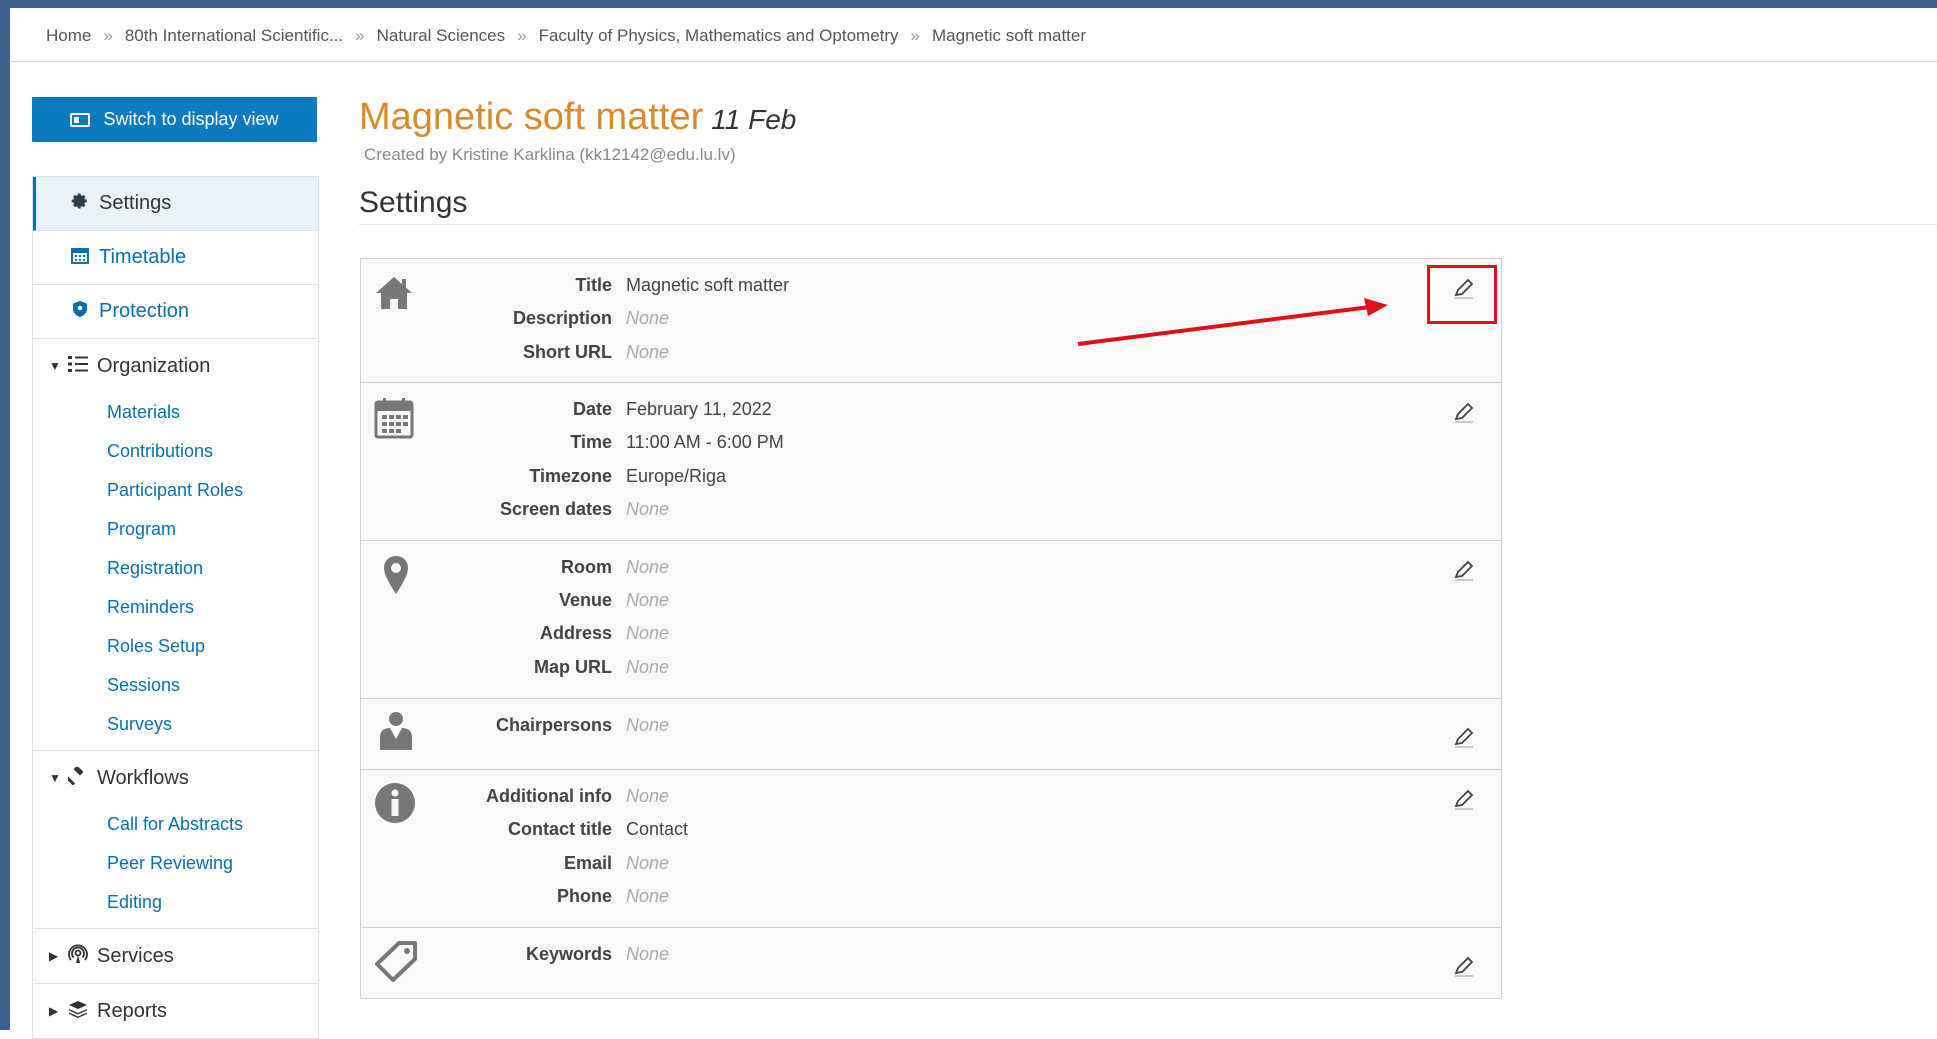  What do you see at coordinates (531, 117) in the screenshot?
I see `event-title: Magnetic soft matter` at bounding box center [531, 117].